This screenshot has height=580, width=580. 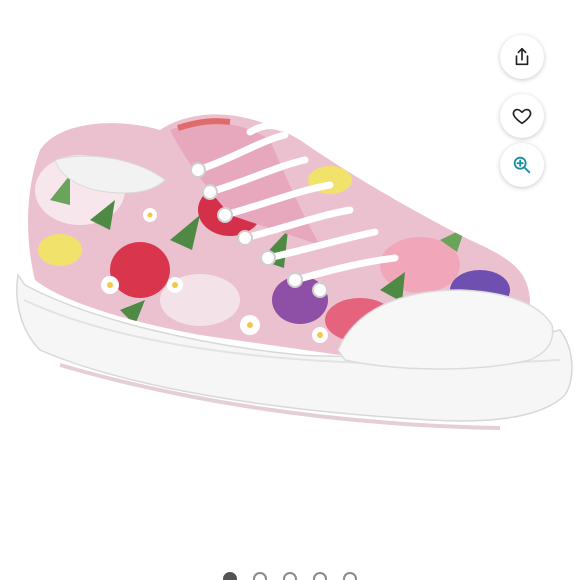 I want to click on carousel-dots, so click(x=290, y=576).